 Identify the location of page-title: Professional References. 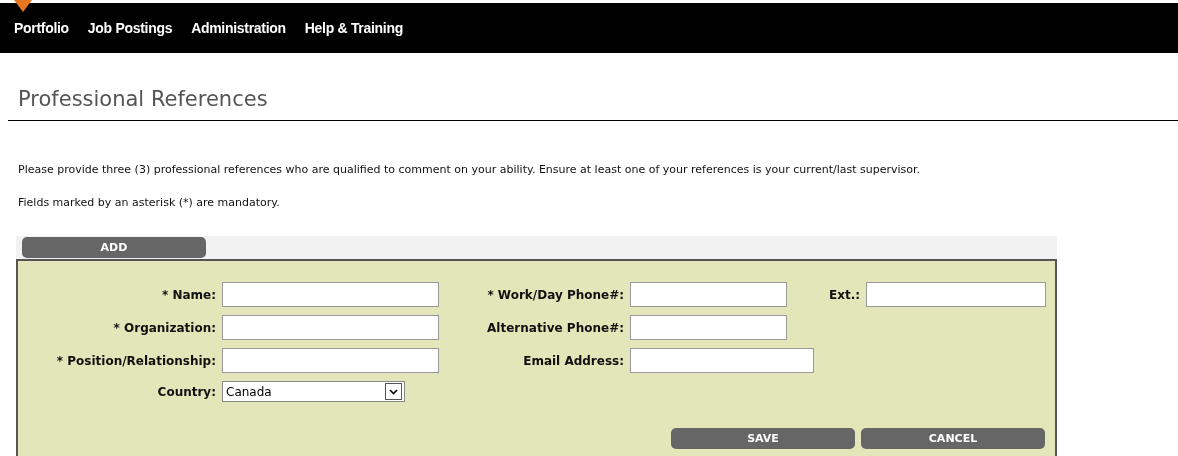
(143, 99).